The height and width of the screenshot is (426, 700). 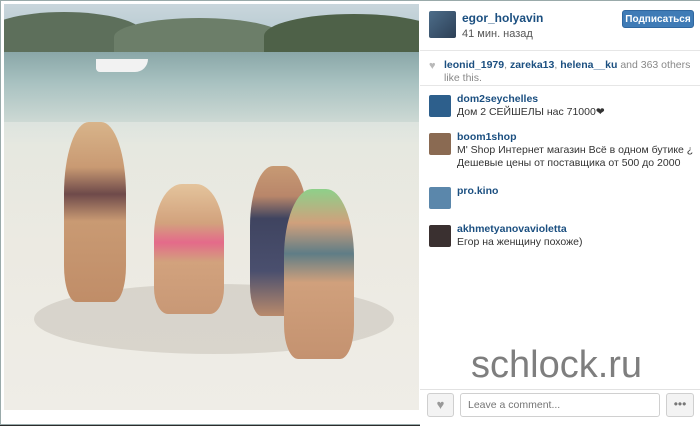 What do you see at coordinates (440, 405) in the screenshot?
I see `heart-icon: ♥` at bounding box center [440, 405].